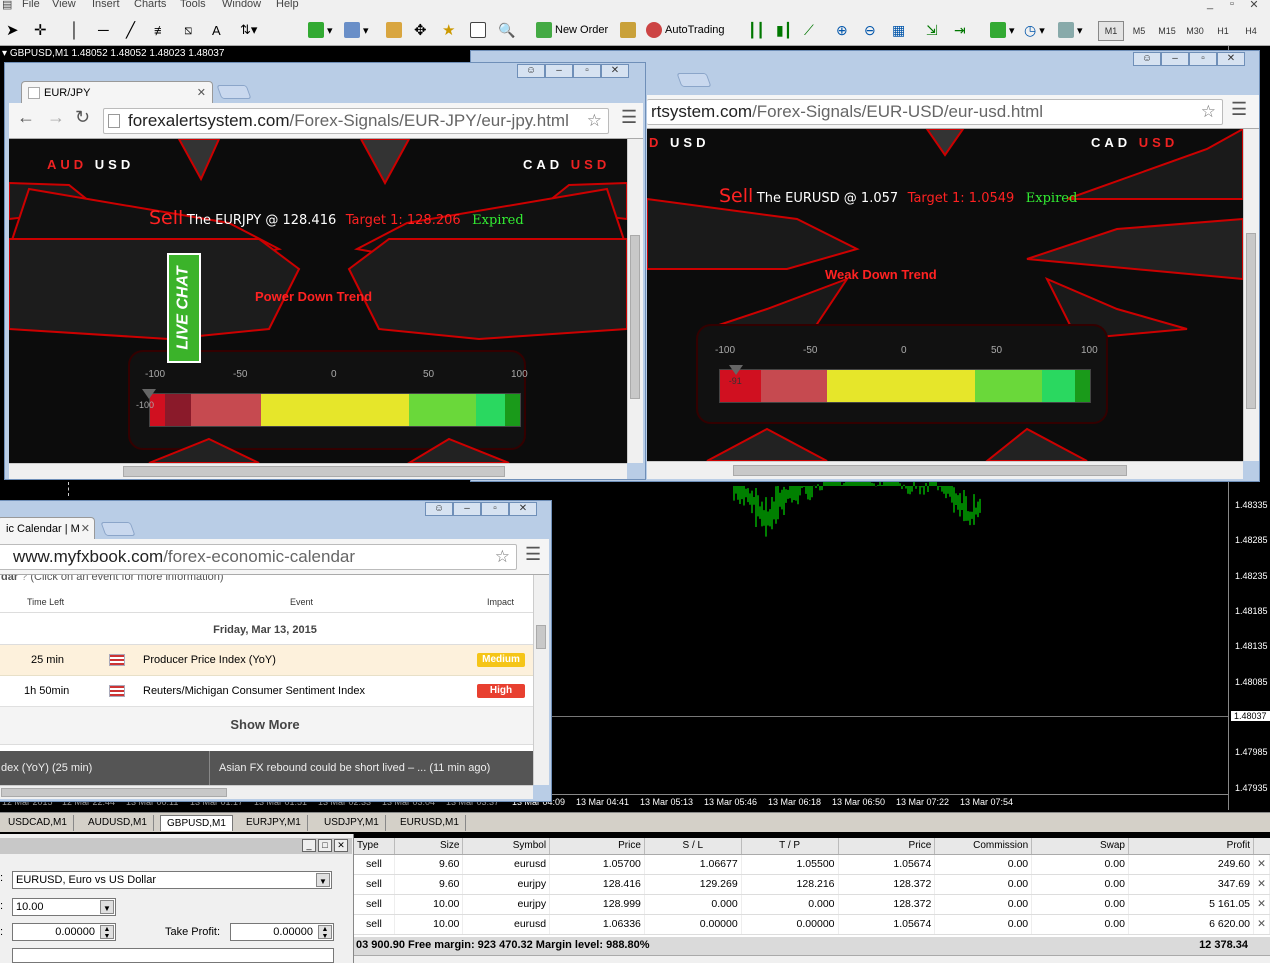  What do you see at coordinates (31, 5) in the screenshot?
I see `menu-file: File` at bounding box center [31, 5].